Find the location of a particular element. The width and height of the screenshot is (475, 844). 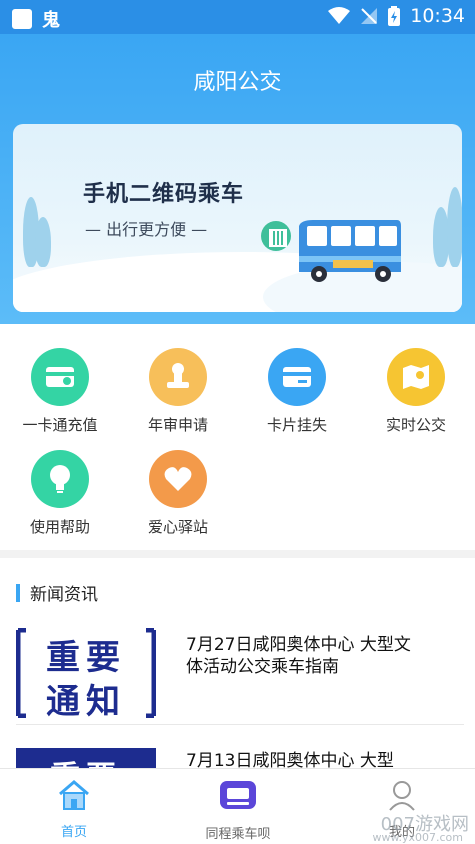

lightbulb-icon is located at coordinates (60, 479).